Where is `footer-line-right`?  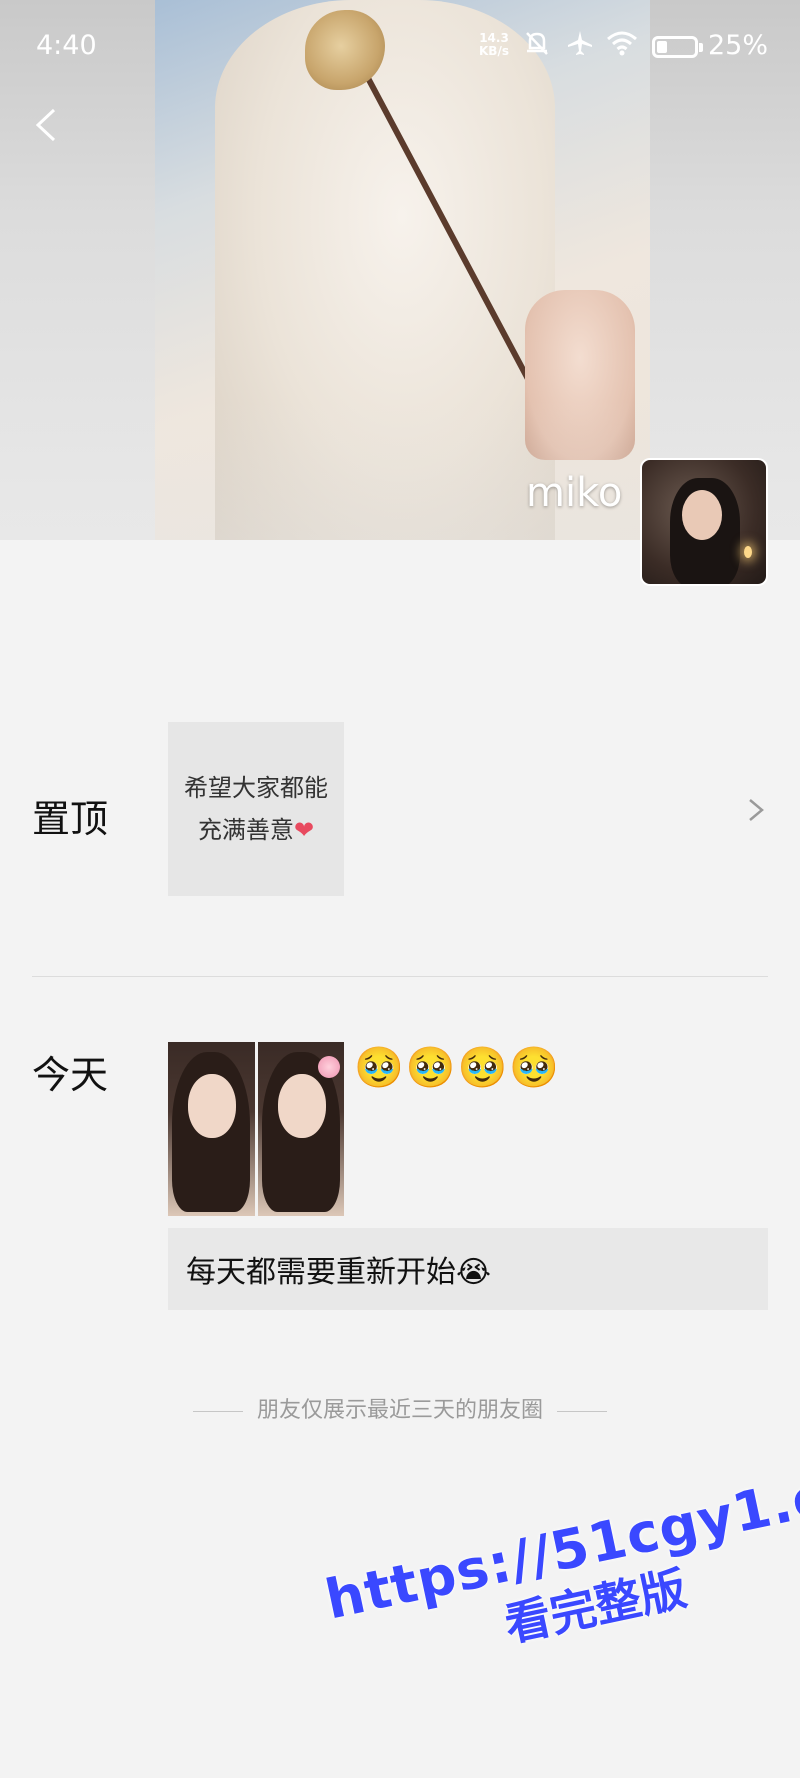 footer-line-right is located at coordinates (582, 1411).